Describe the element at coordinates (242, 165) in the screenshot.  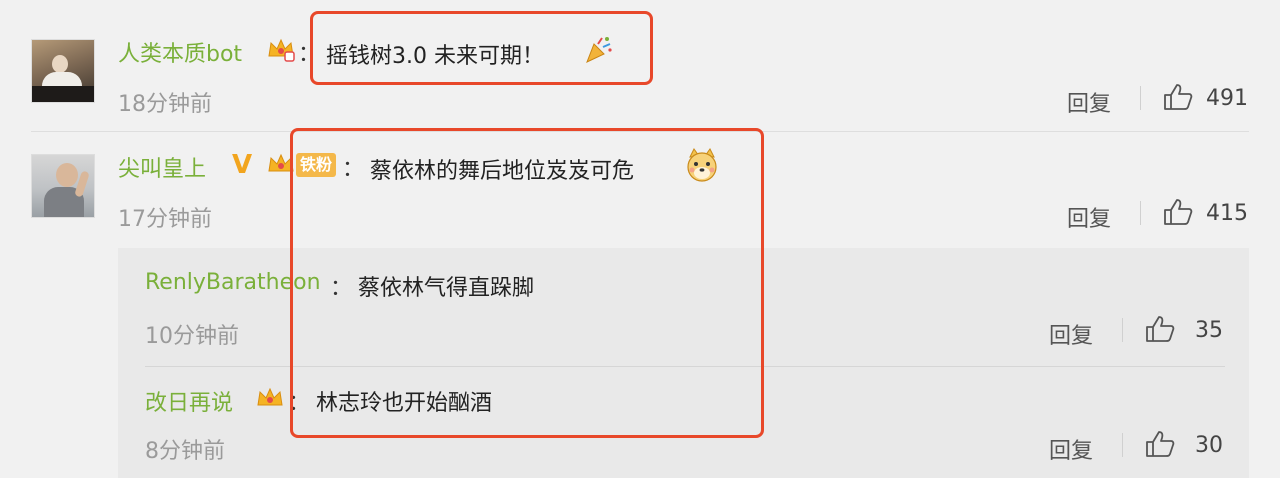
I see `verified-v-icon: V` at that location.